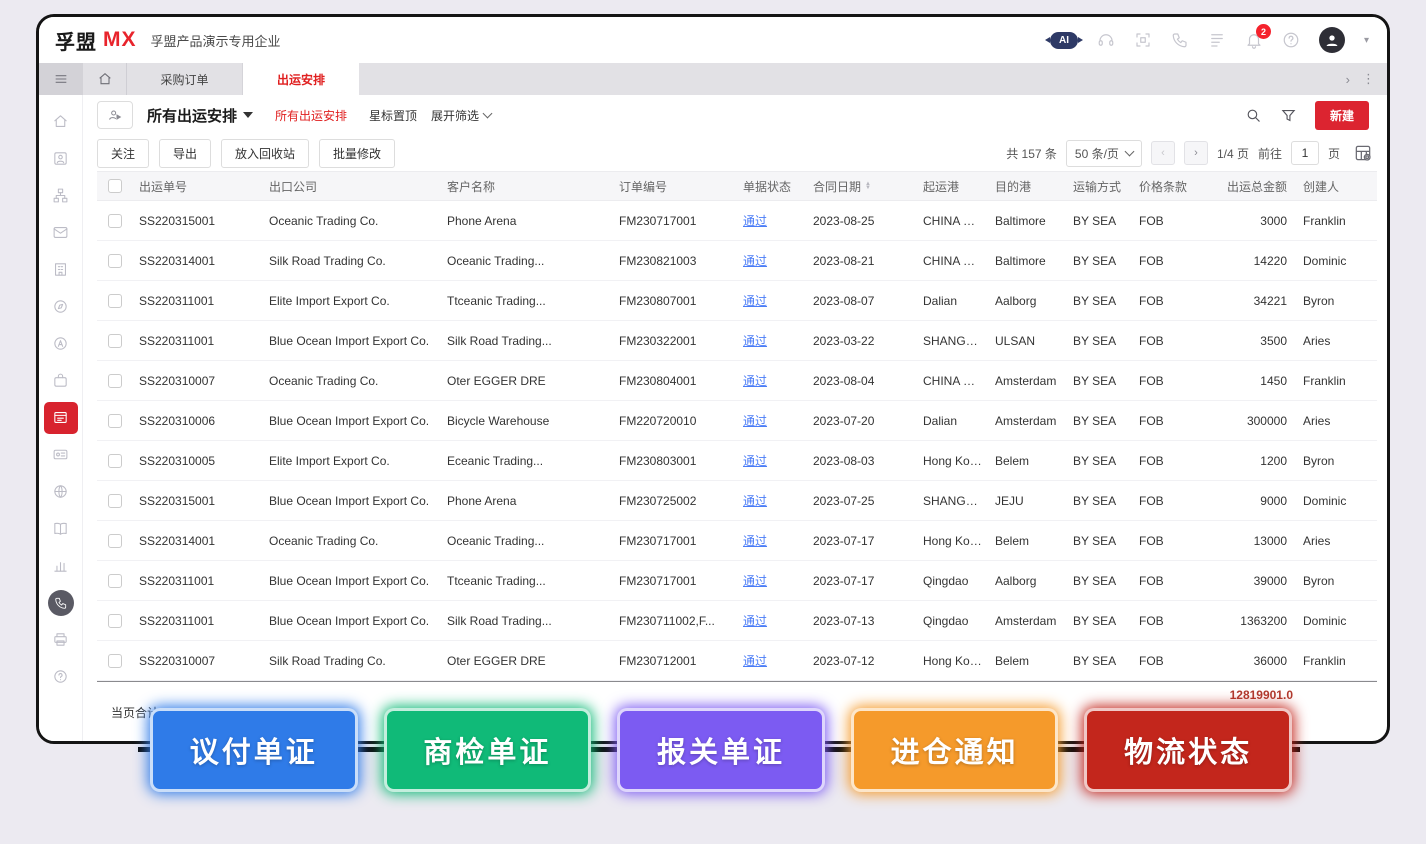 This screenshot has width=1426, height=844. I want to click on user-avatar, so click(1331, 40).